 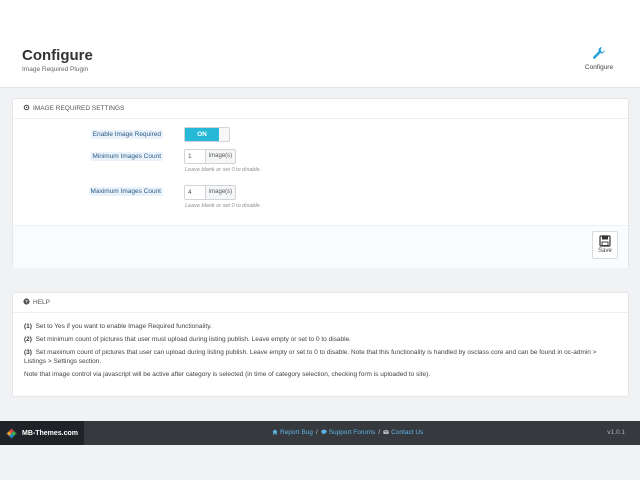 What do you see at coordinates (599, 61) in the screenshot?
I see `configure-button: Configure` at bounding box center [599, 61].